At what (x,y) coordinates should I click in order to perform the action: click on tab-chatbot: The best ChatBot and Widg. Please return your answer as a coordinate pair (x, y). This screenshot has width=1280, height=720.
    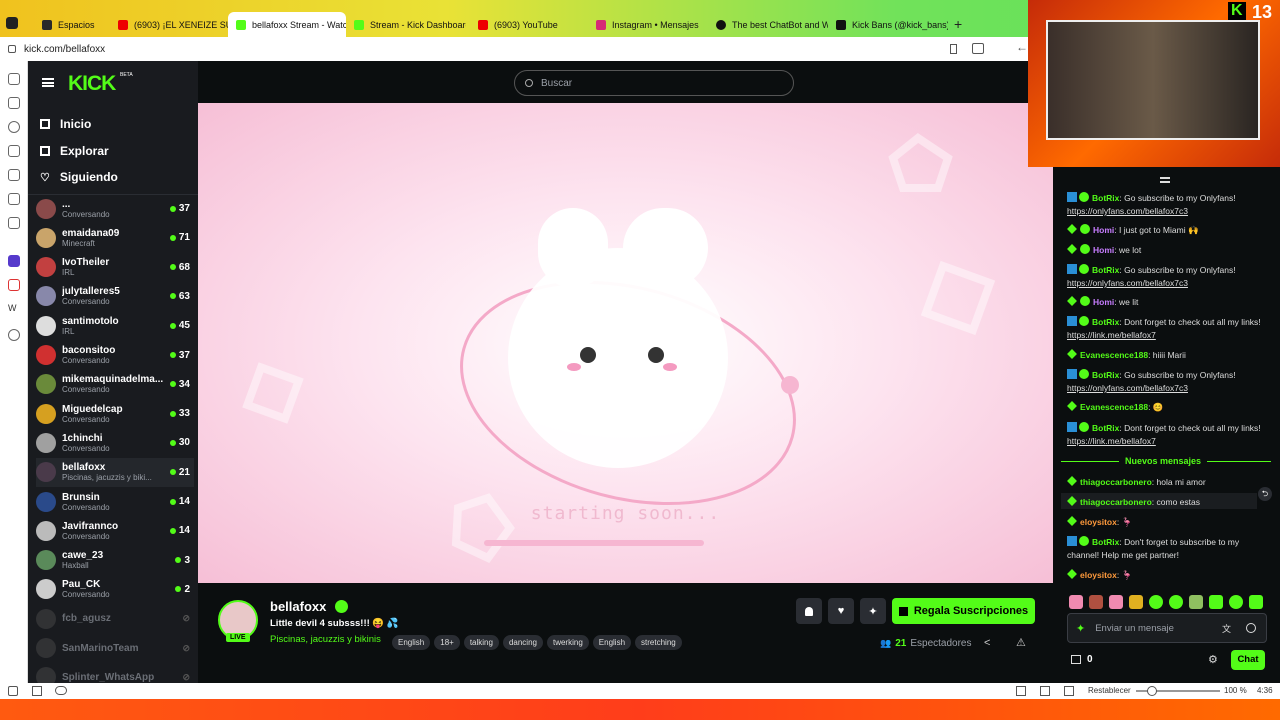
    Looking at the image, I should click on (768, 24).